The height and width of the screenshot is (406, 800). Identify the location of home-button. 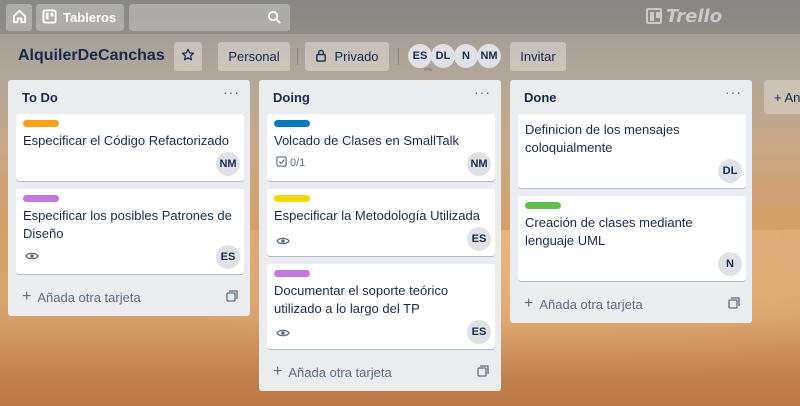
(19, 17).